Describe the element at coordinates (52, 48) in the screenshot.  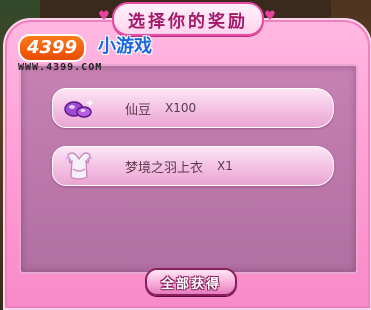
I see `logo-number: 4399` at that location.